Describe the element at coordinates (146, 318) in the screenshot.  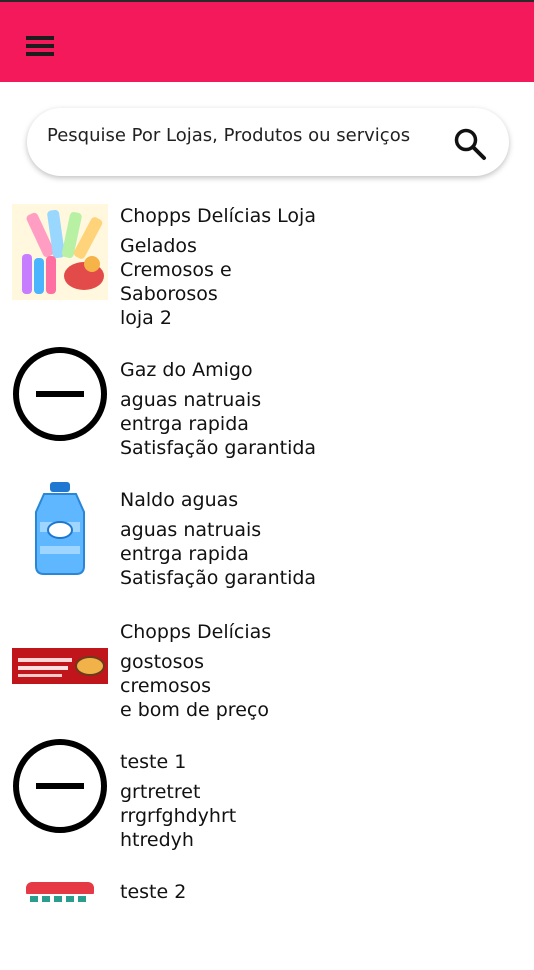
I see `store-desc-line: loja 2` at that location.